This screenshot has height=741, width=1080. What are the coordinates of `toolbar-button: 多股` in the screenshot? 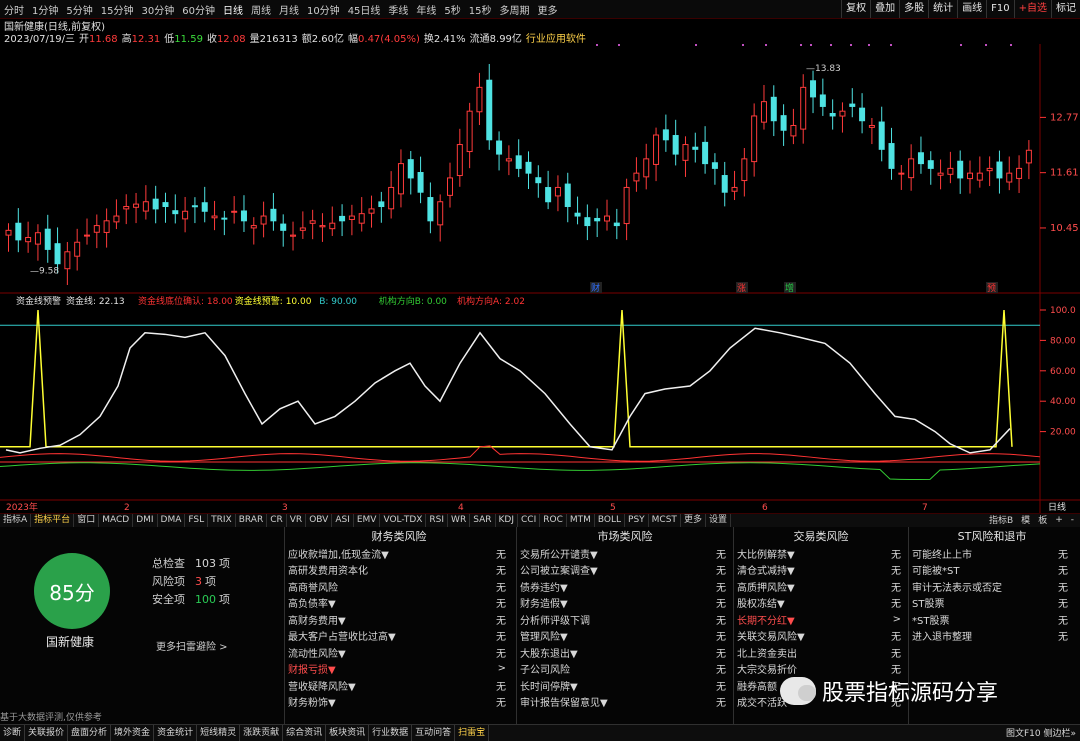 It's located at (913, 9).